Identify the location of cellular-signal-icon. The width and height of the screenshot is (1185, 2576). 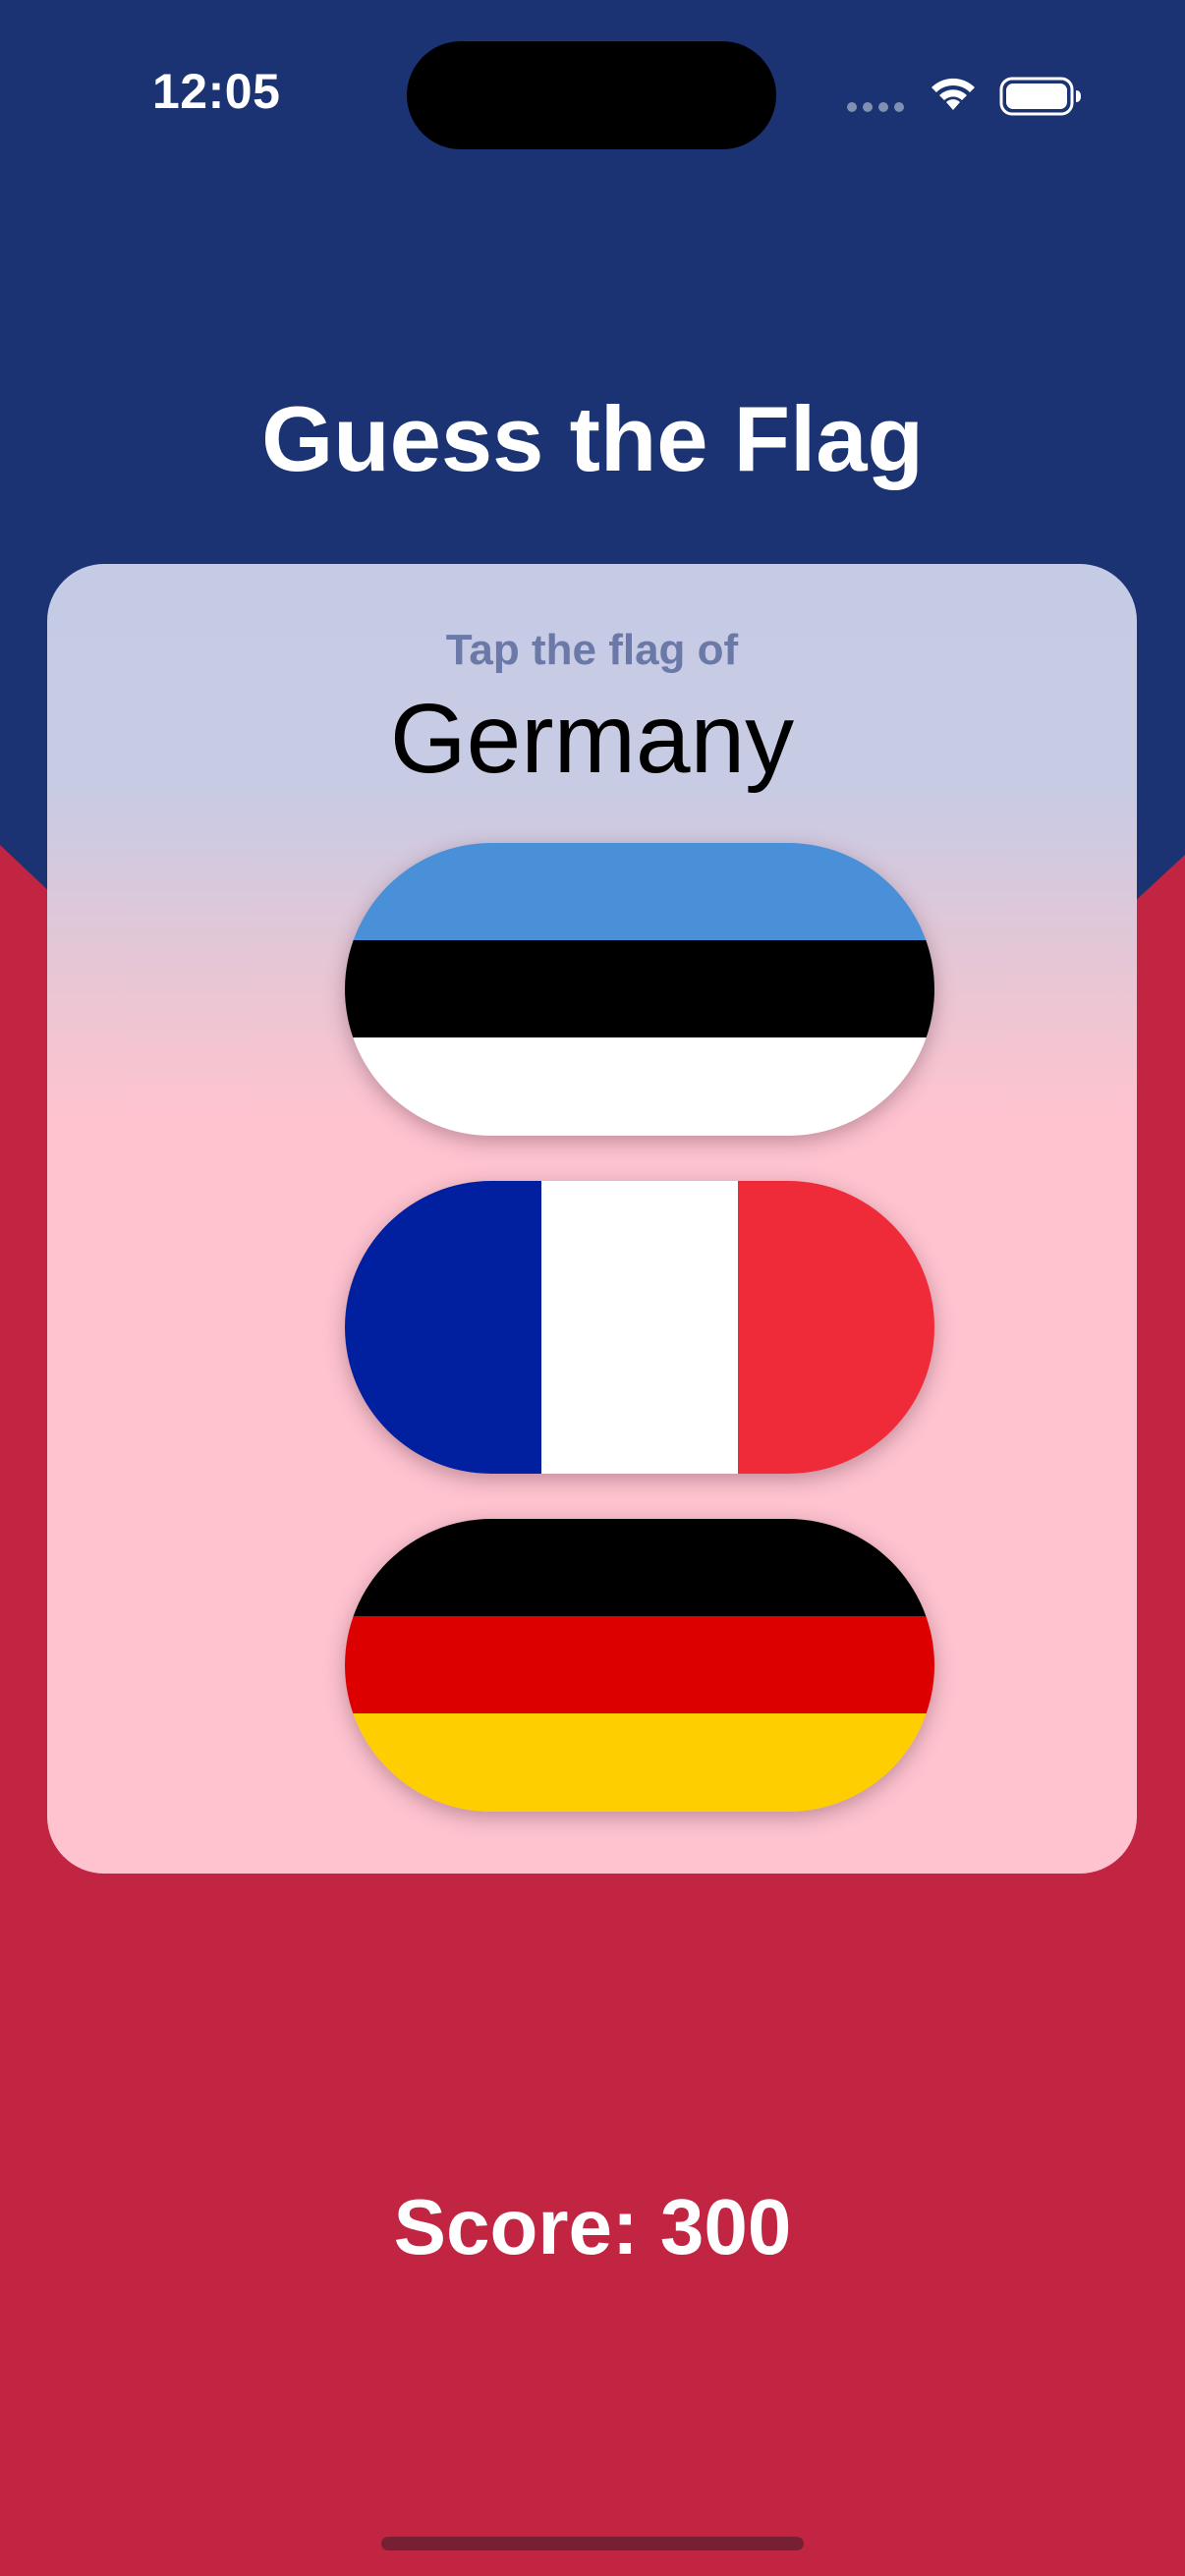
(877, 109).